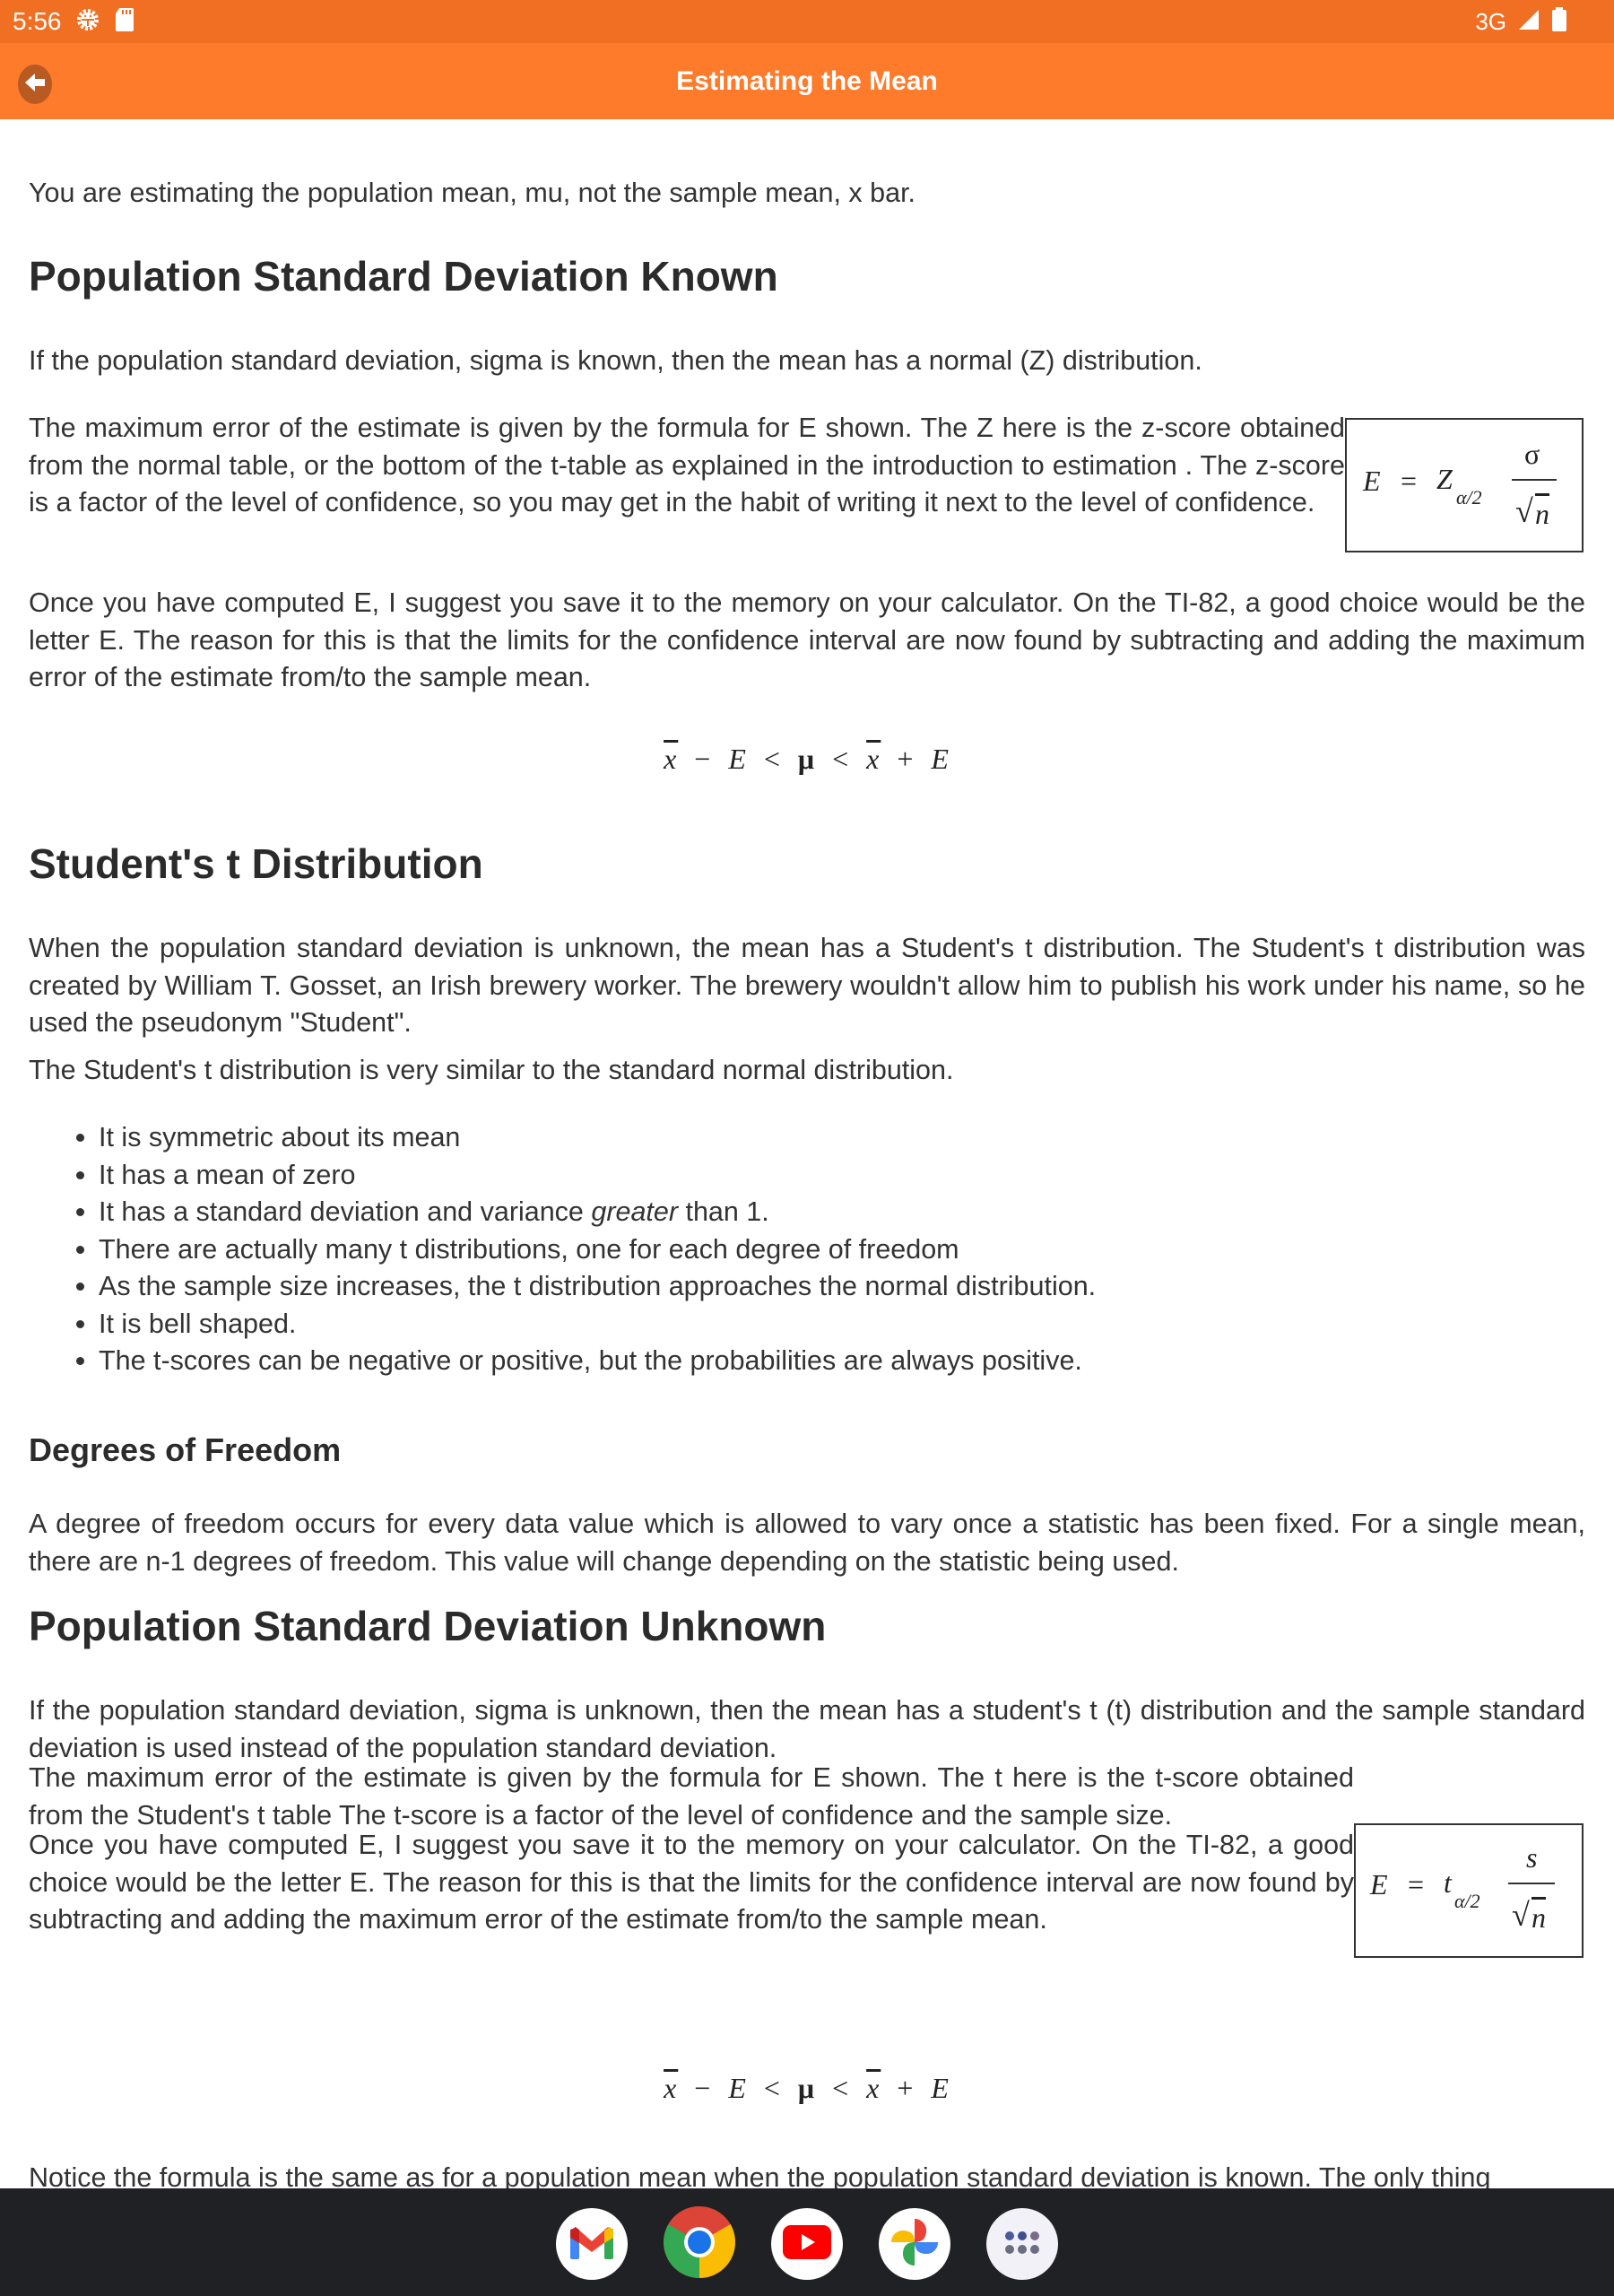  I want to click on page-title: Estimating the Mean, so click(807, 81).